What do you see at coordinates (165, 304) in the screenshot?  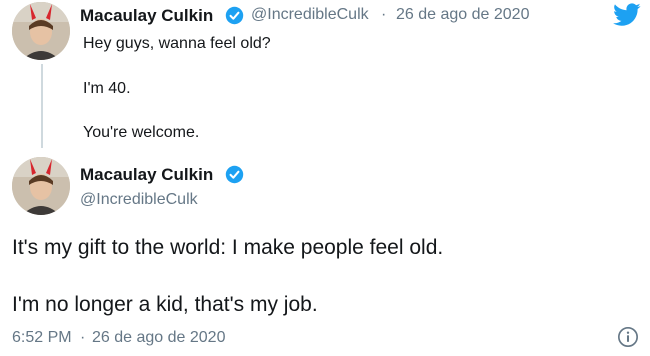 I see `main-text-line-2: I'm no longer a kid, that's my job.` at bounding box center [165, 304].